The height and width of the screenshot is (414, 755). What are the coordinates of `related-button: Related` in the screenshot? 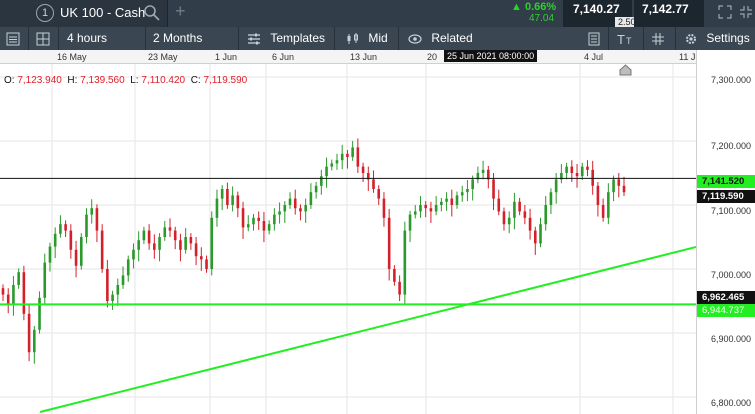 It's located at (440, 38).